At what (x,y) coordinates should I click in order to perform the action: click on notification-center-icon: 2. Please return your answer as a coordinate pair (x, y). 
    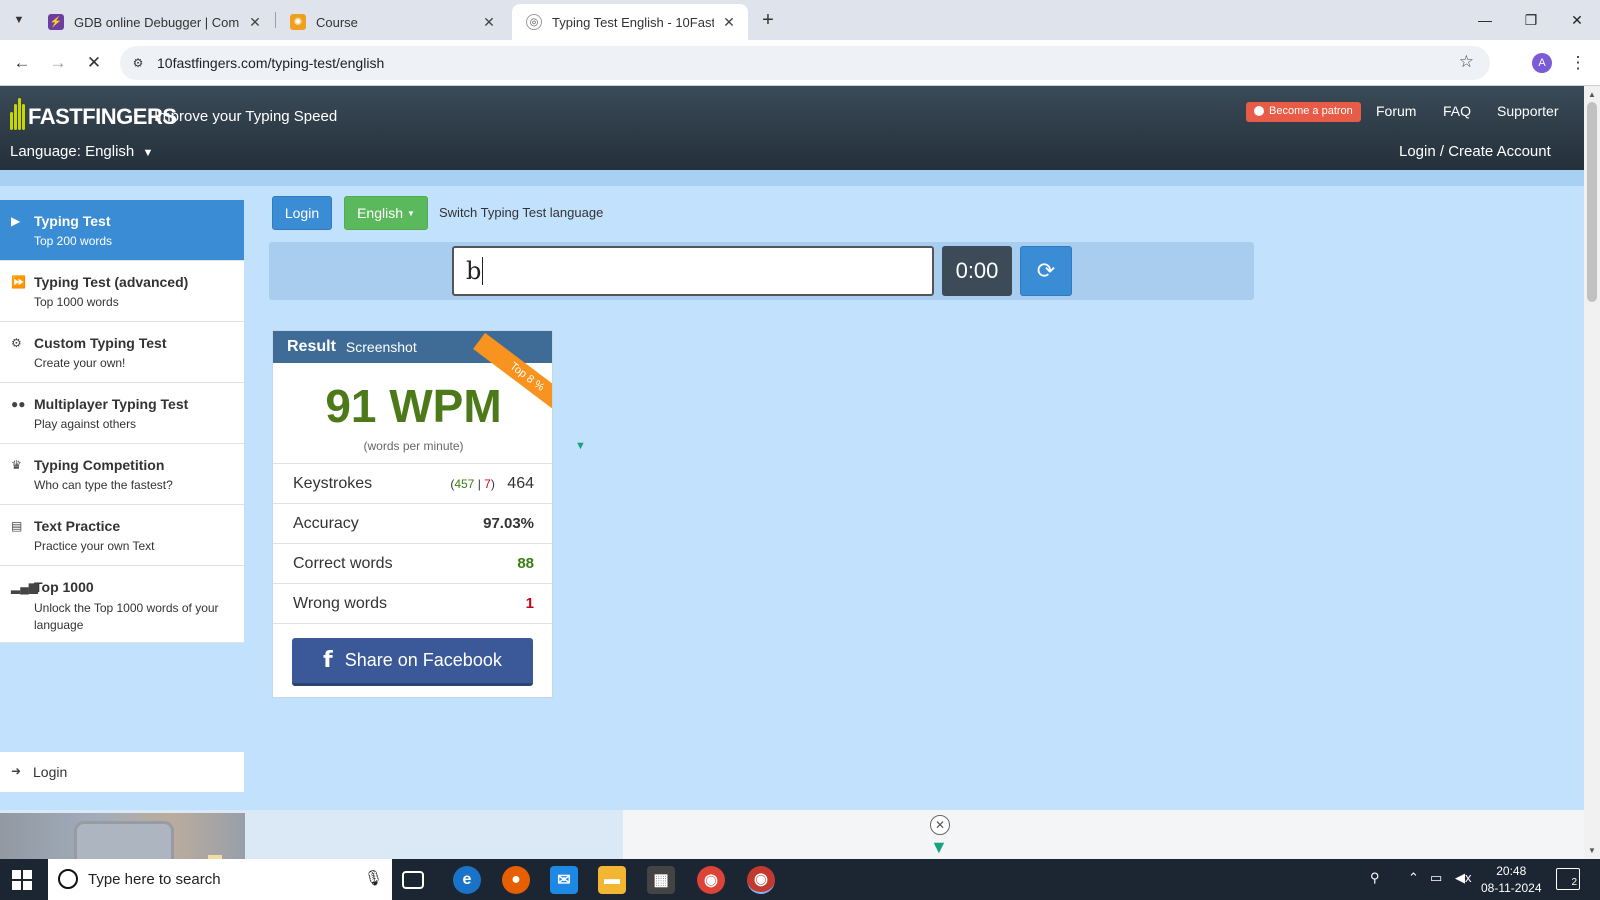
    Looking at the image, I should click on (1568, 879).